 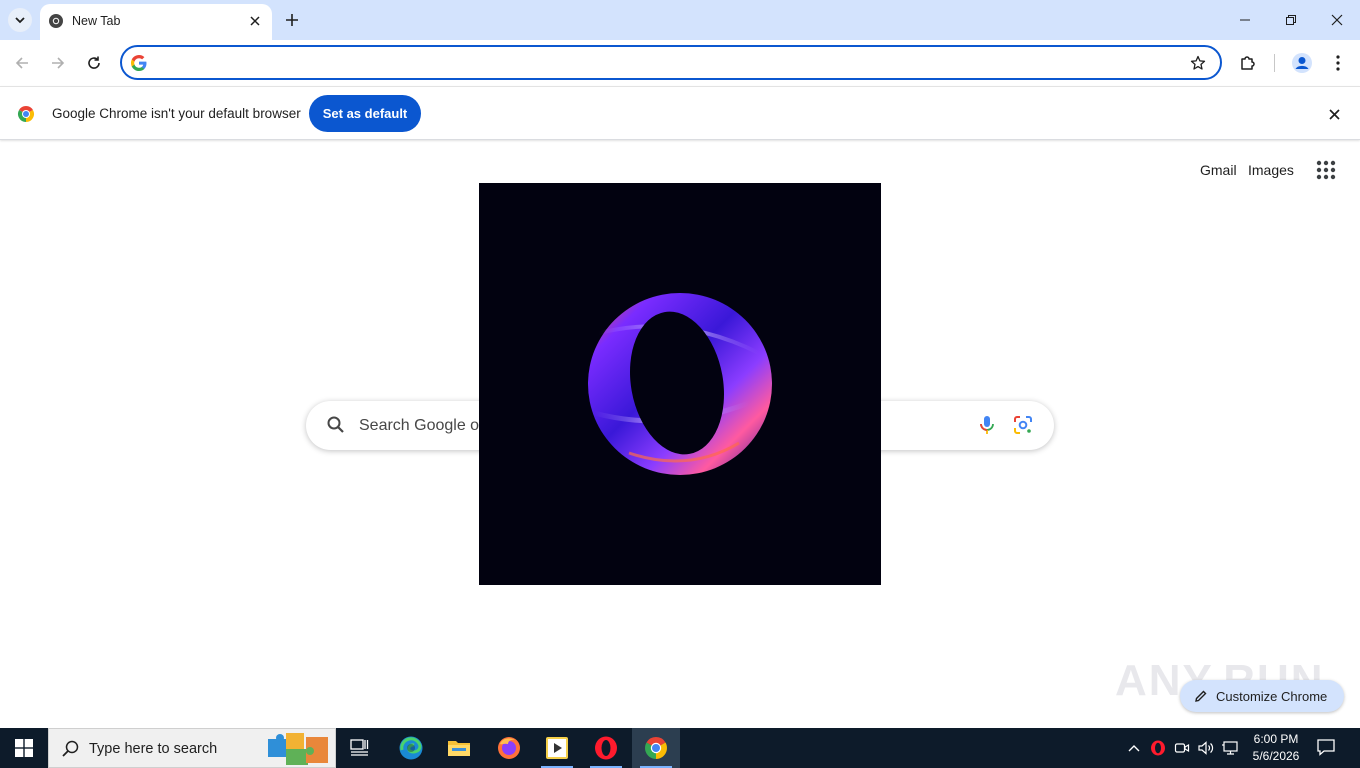 I want to click on chrome-menu-button, so click(x=1338, y=63).